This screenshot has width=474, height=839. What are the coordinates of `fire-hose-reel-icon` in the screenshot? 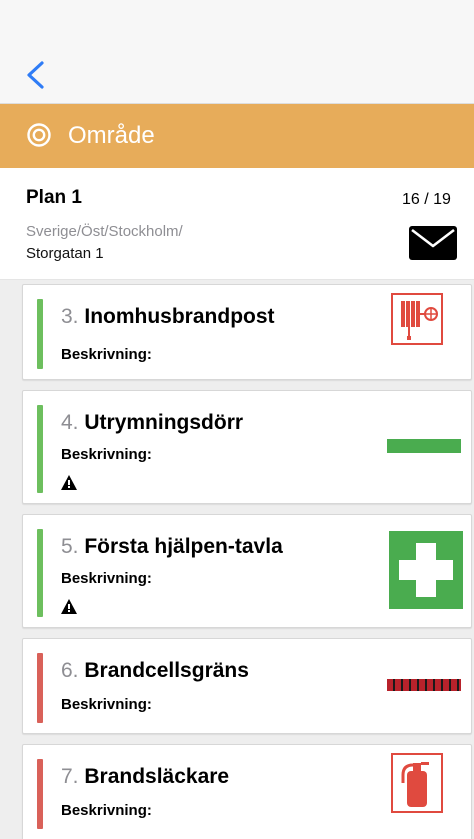 It's located at (417, 319).